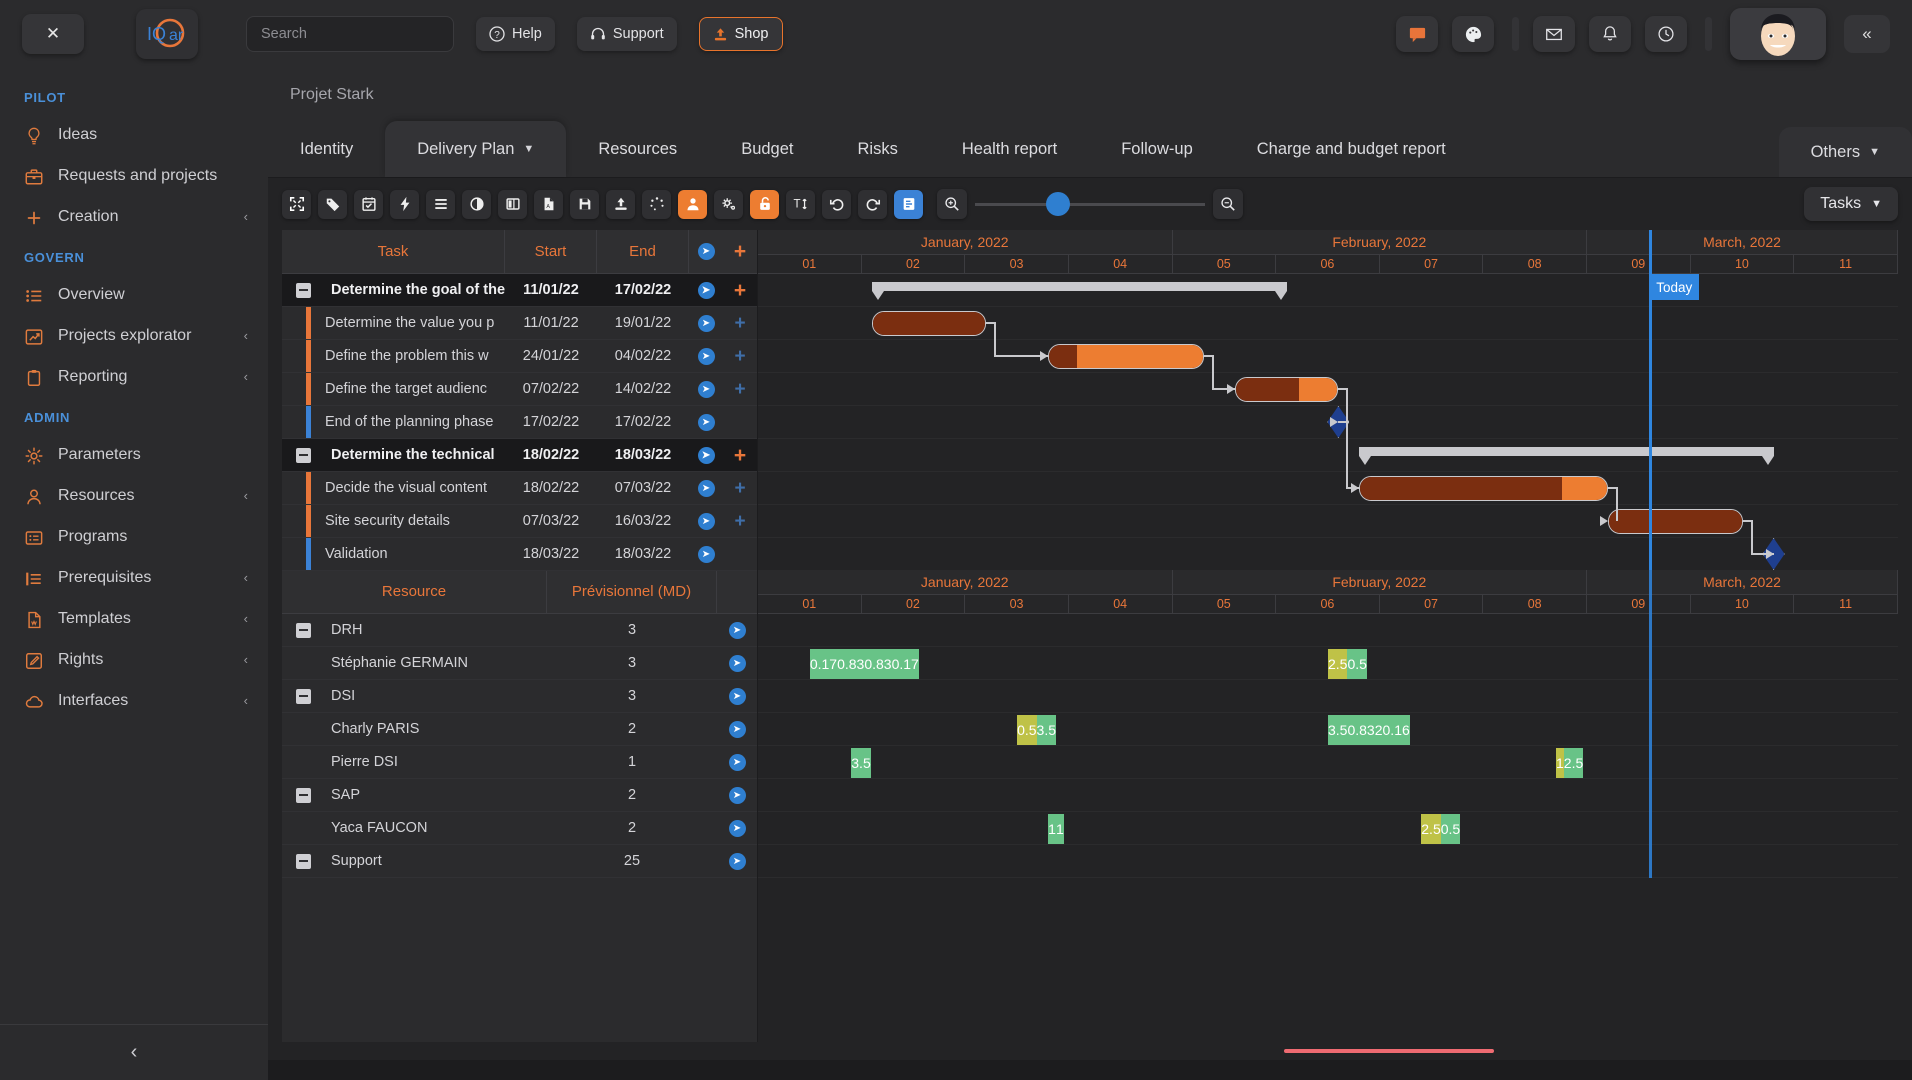 This screenshot has width=1912, height=1080. Describe the element at coordinates (1535, 730) in the screenshot. I see `histogram-bar: 3.5 0.83 2 0.16` at that location.